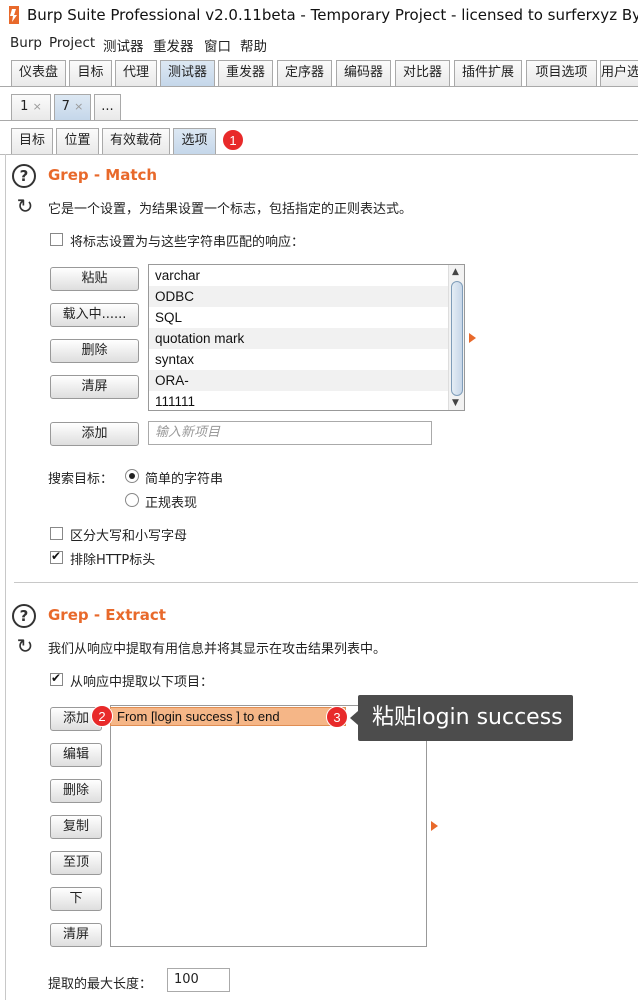 The height and width of the screenshot is (1000, 638). I want to click on extract-item-row: From [login success ] to end, so click(228, 716).